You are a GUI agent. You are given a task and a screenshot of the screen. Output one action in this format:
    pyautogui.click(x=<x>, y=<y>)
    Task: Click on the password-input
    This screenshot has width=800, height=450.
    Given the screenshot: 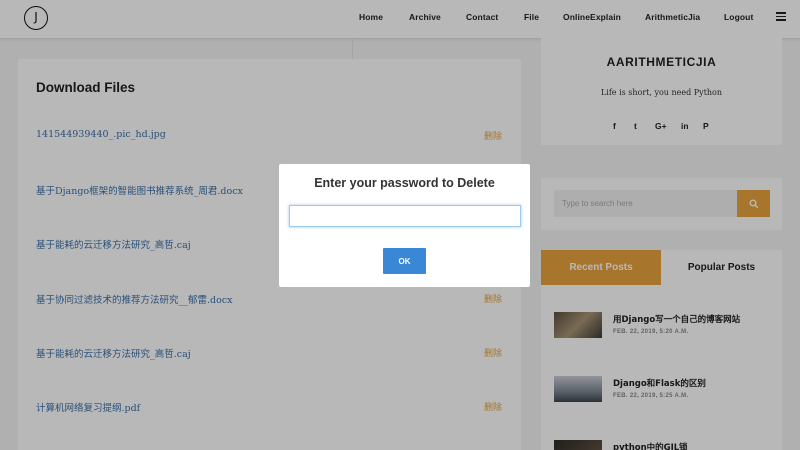 What is the action you would take?
    pyautogui.click(x=405, y=216)
    